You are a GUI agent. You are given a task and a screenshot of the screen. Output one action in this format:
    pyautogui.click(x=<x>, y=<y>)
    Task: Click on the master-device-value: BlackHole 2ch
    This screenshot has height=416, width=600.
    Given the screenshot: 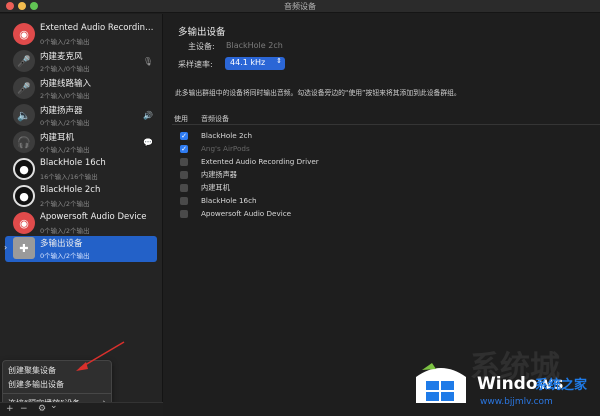 What is the action you would take?
    pyautogui.click(x=254, y=45)
    